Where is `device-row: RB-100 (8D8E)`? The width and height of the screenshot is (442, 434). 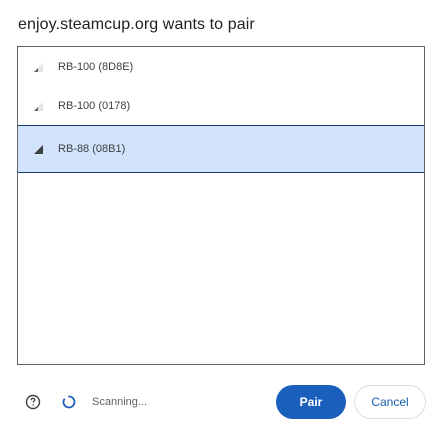
device-row: RB-100 (8D8E) is located at coordinates (221, 66).